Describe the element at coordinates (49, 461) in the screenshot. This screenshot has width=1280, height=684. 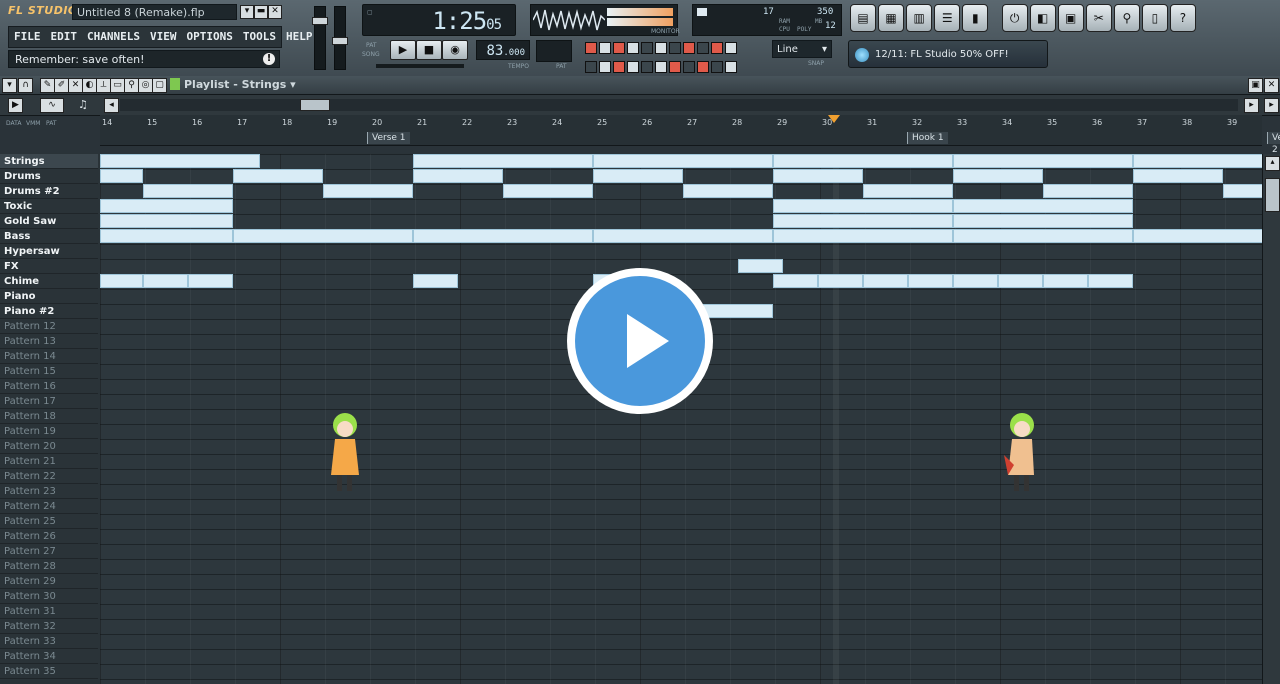
I see `track-name: Pattern 21` at that location.